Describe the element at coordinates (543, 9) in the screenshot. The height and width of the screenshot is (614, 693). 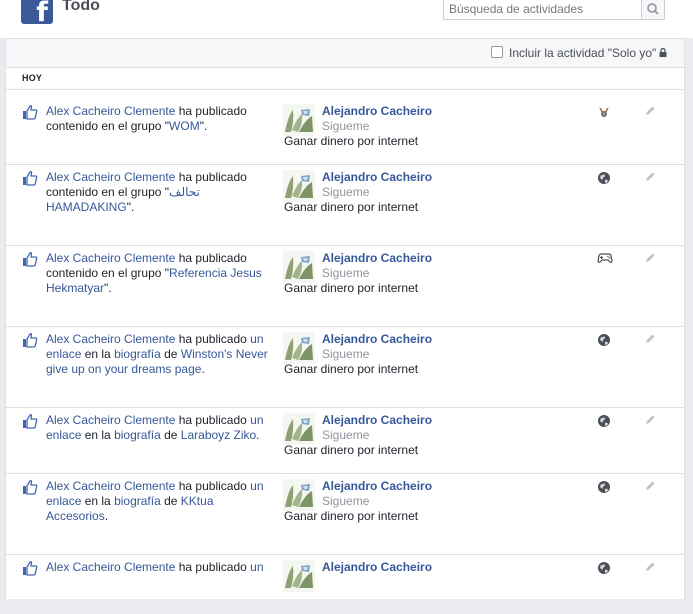
I see `search-input` at that location.